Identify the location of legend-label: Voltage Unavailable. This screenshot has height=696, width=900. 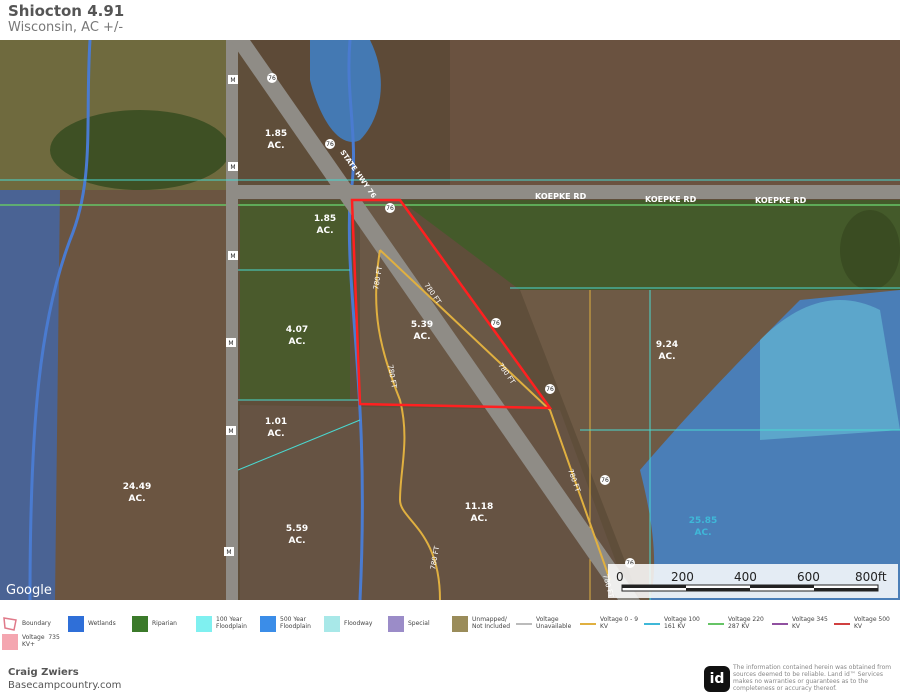
(554, 623).